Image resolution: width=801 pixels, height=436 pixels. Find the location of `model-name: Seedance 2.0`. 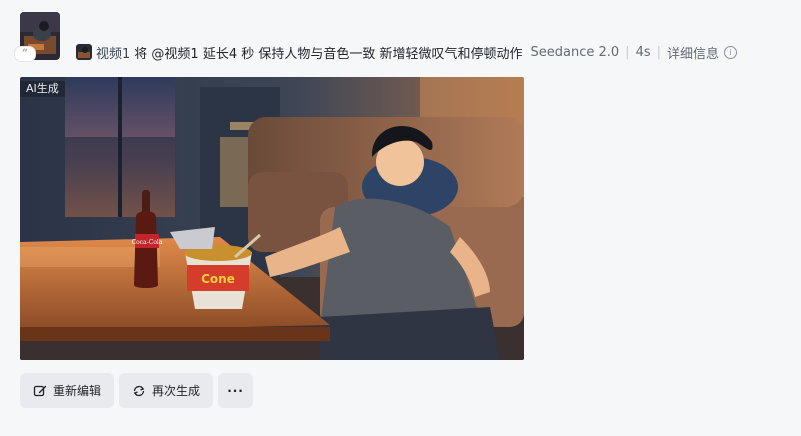

model-name: Seedance 2.0 is located at coordinates (575, 52).